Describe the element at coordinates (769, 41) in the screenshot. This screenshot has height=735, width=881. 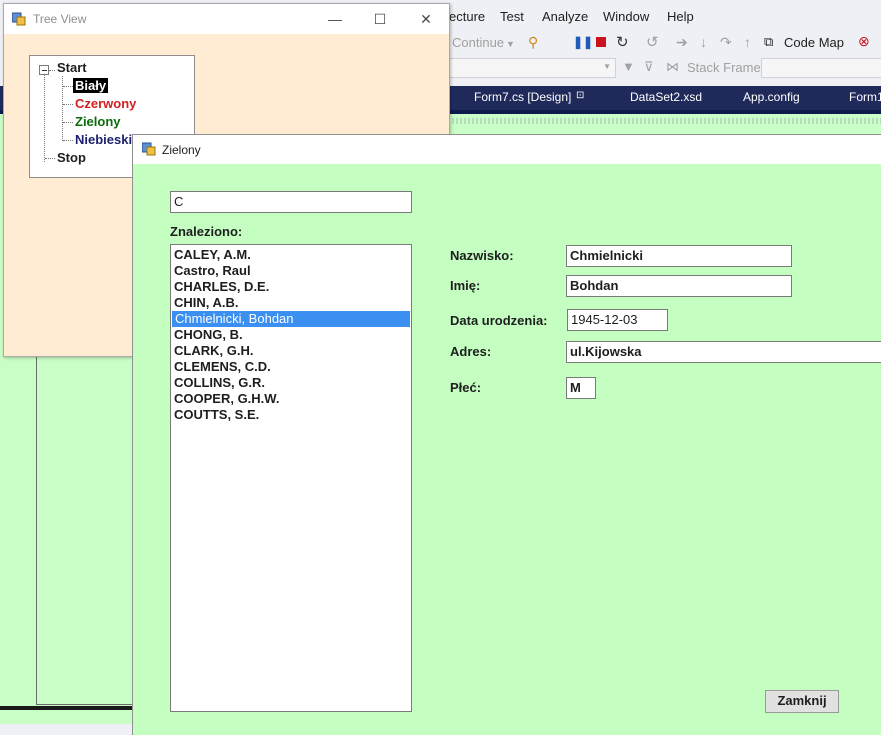
I see `code-map-icon: ⧉` at that location.